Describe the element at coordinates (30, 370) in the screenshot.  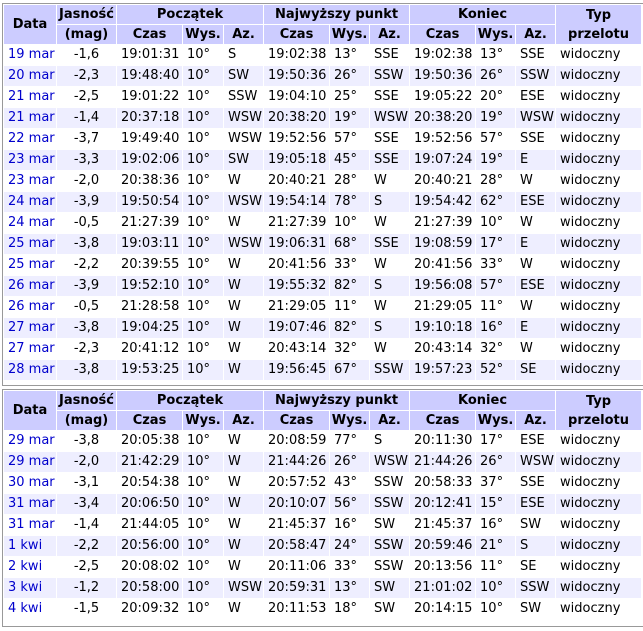
I see `cell-date: 28 mar` at that location.